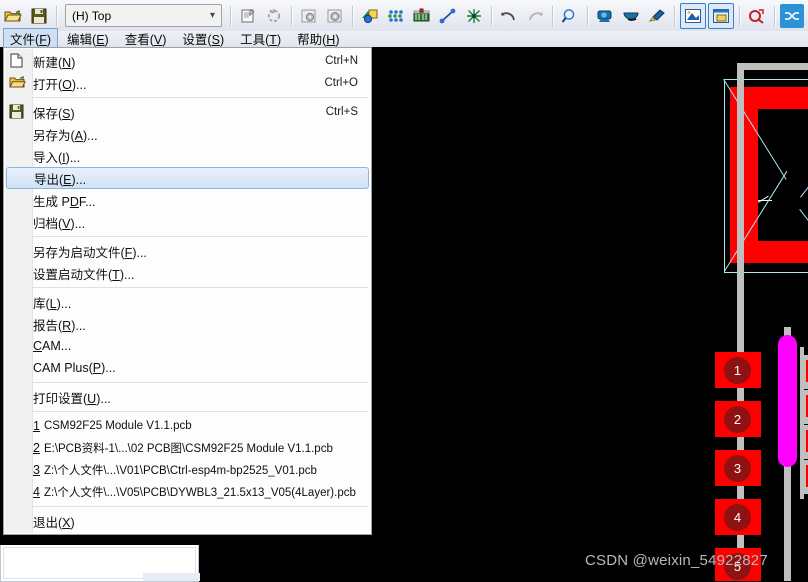 Image resolution: width=808 pixels, height=582 pixels. What do you see at coordinates (54, 62) in the screenshot?
I see `menu-item-label: 新建(N)` at bounding box center [54, 62].